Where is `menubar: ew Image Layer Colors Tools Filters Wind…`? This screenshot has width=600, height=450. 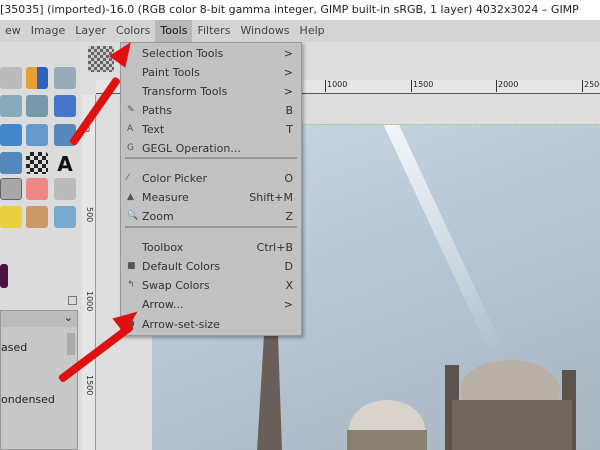 menubar: ew Image Layer Colors Tools Filters Wind… is located at coordinates (300, 31).